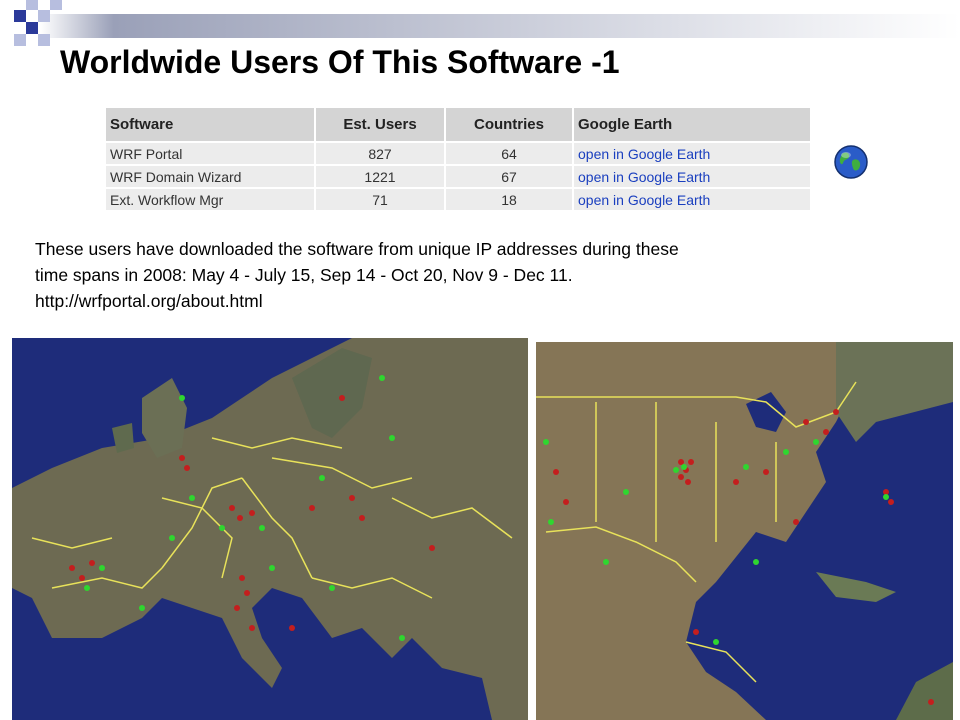  What do you see at coordinates (210, 124) in the screenshot?
I see `header-software: Software` at bounding box center [210, 124].